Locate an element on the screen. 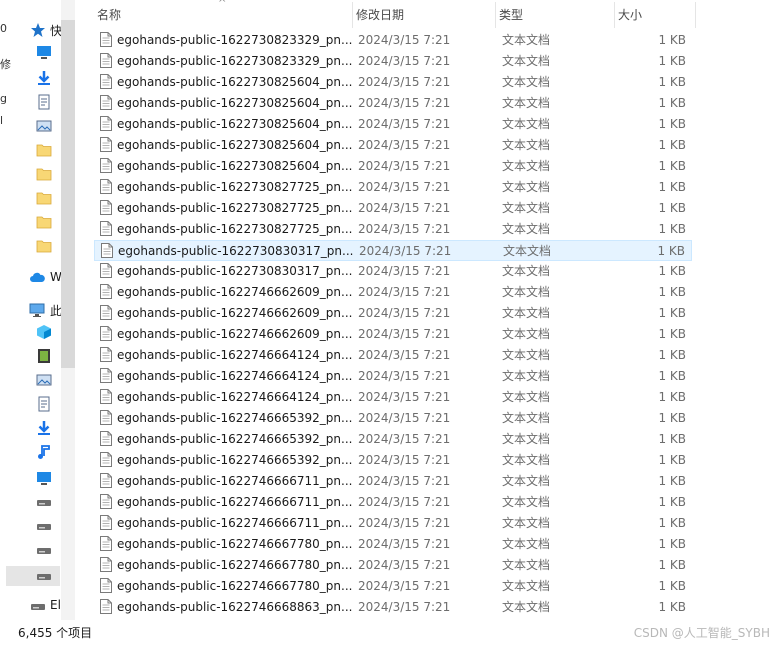 This screenshot has height=645, width=776. nav-scrollbar-thumb is located at coordinates (68, 194).